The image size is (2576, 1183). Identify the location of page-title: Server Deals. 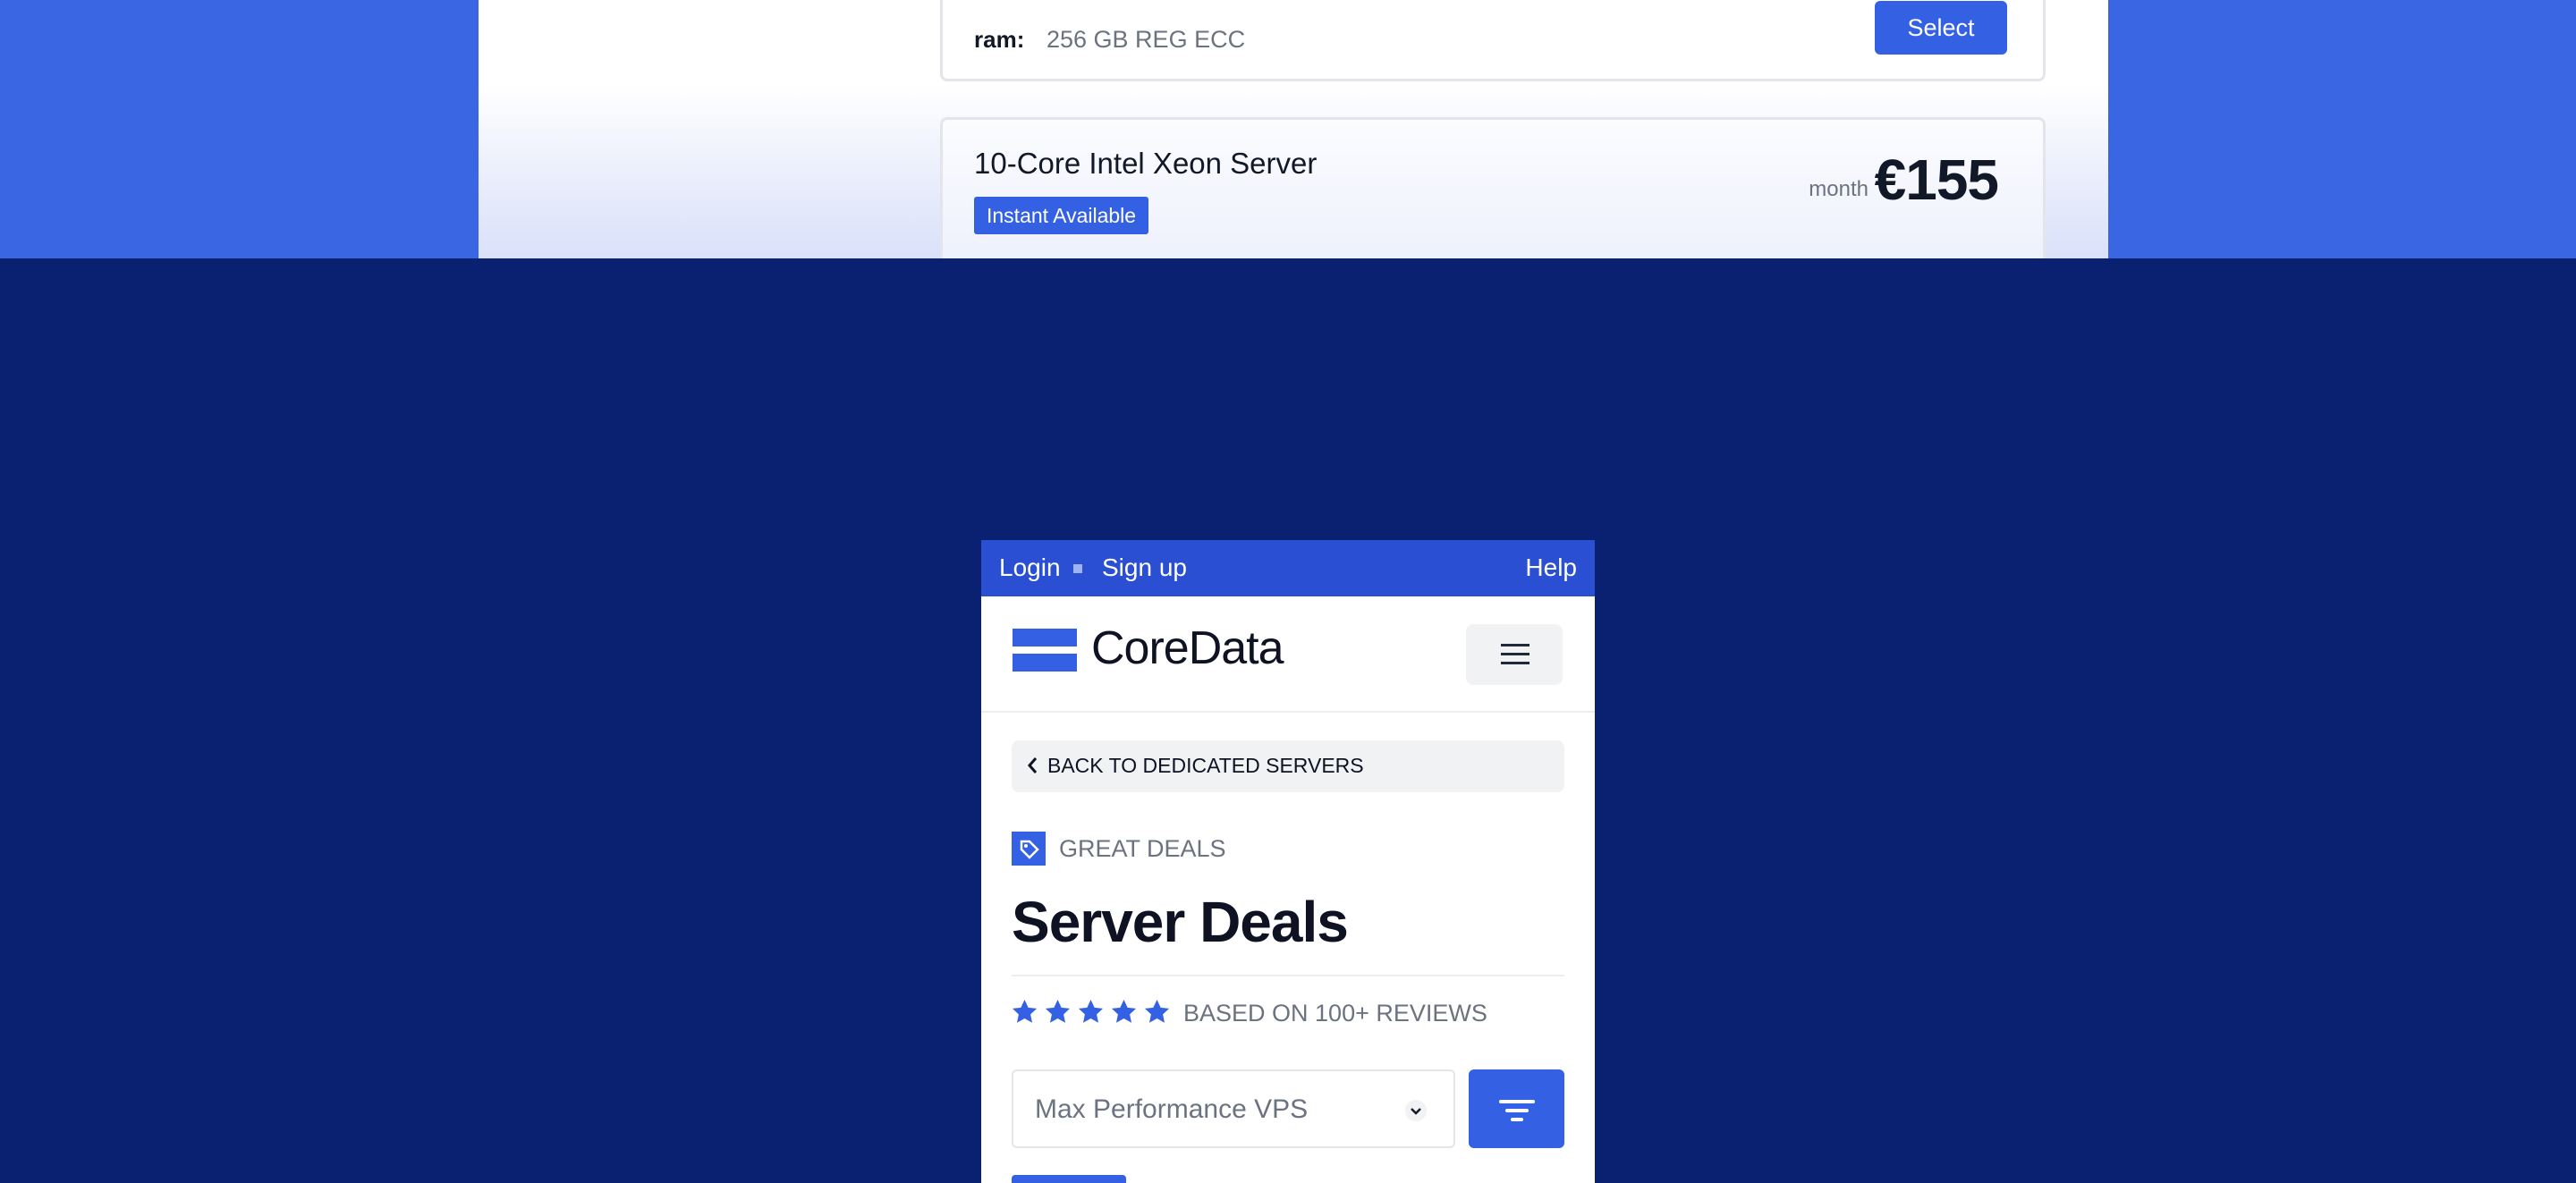
(1180, 922).